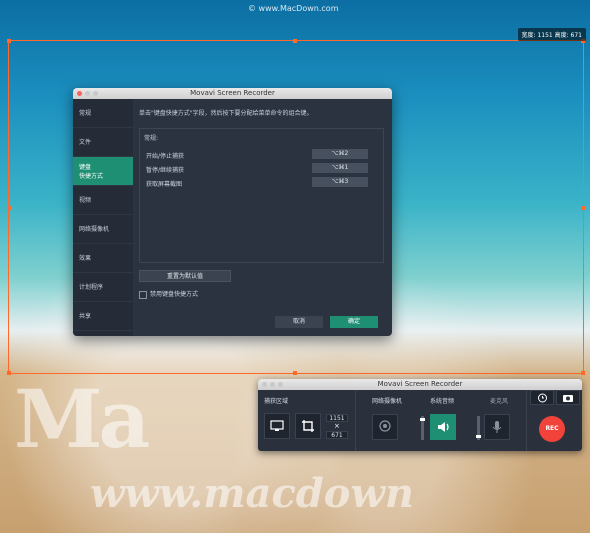  What do you see at coordinates (103, 229) in the screenshot?
I see `sidebar-item-webcam: 网络摄像机` at bounding box center [103, 229].